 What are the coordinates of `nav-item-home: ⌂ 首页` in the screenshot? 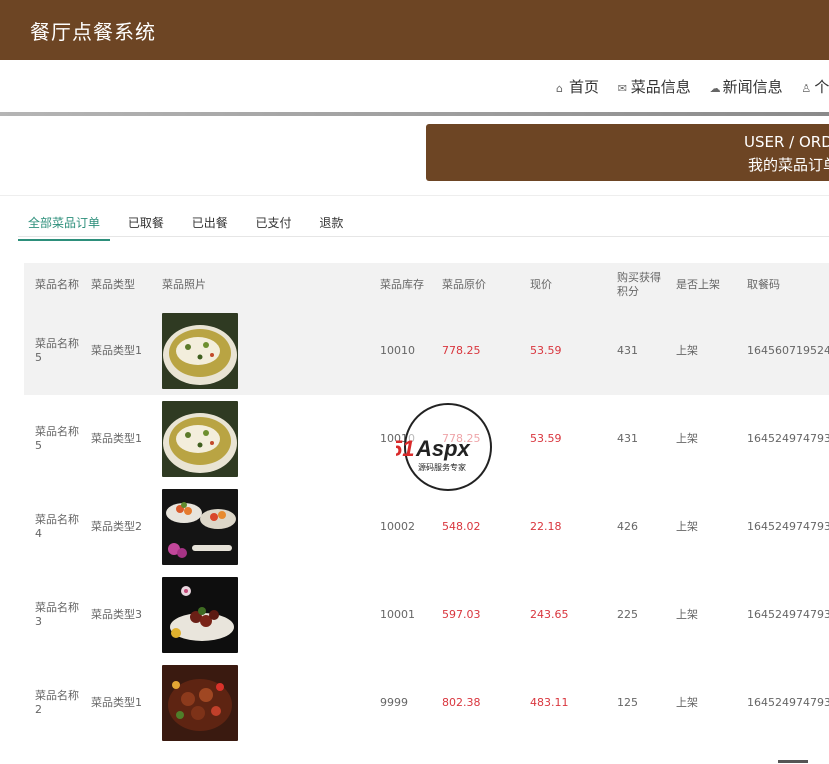 It's located at (577, 86).